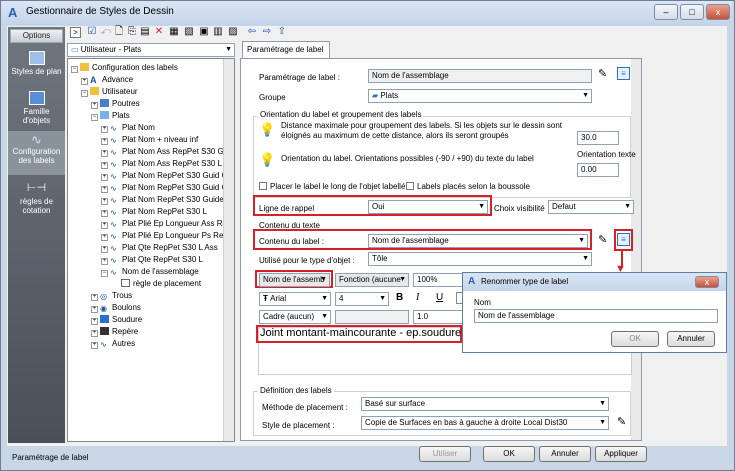 The height and width of the screenshot is (471, 735). Describe the element at coordinates (149, 104) in the screenshot. I see `tree-node: + Poutres` at that location.